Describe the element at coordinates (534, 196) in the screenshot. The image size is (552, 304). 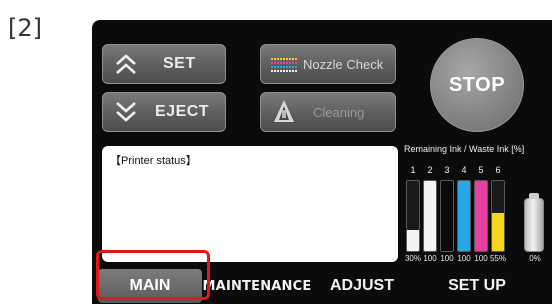
I see `waste-bottle-cap` at that location.